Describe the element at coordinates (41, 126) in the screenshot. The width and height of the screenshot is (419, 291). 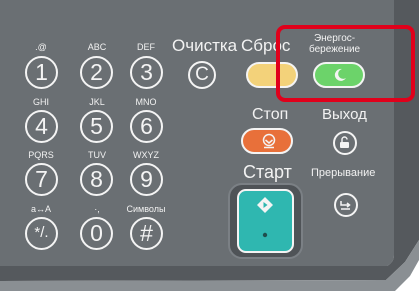
I see `key-4: 4` at that location.